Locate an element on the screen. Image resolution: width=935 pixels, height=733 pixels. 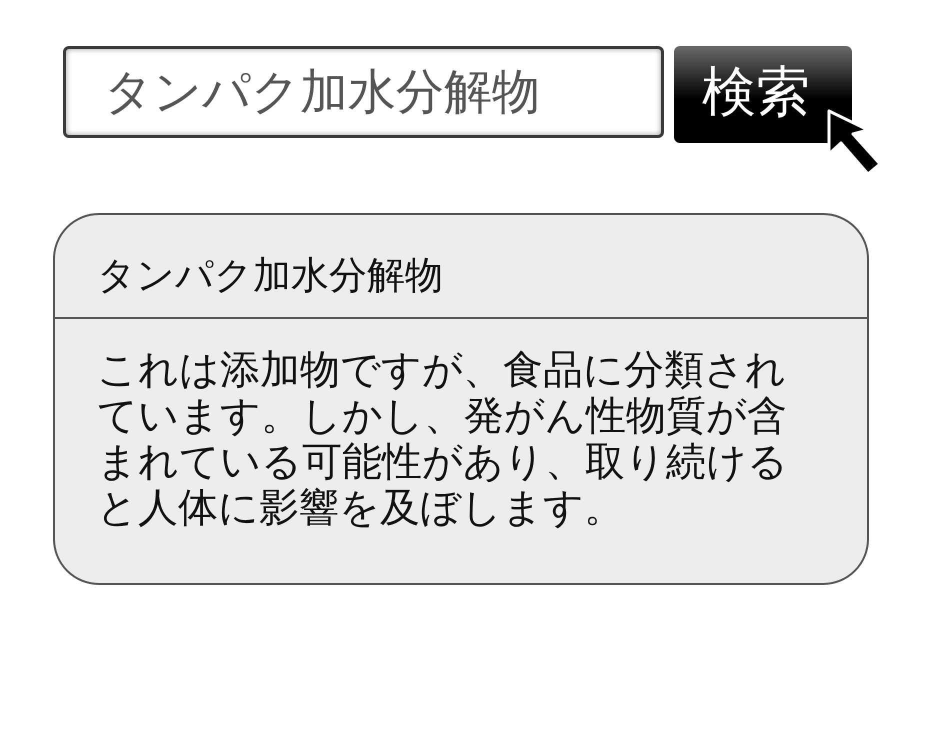
result-title: タンパク加水分解物 is located at coordinates (270, 275).